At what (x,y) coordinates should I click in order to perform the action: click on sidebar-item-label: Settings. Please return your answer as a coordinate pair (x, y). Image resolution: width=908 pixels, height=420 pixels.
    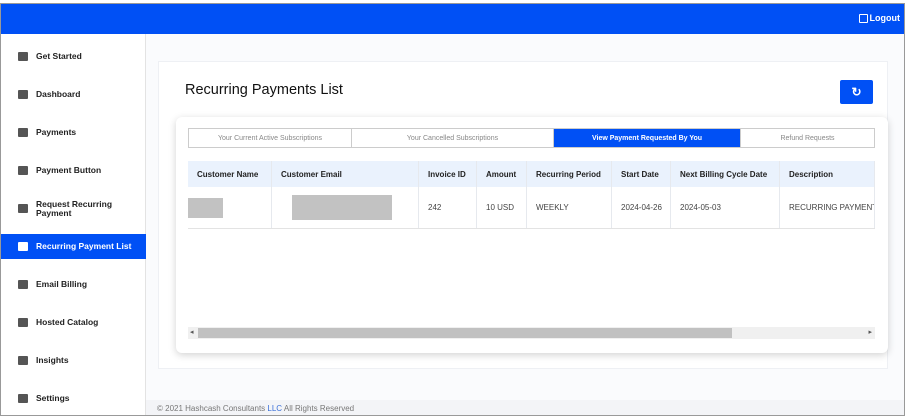
    Looking at the image, I should click on (53, 398).